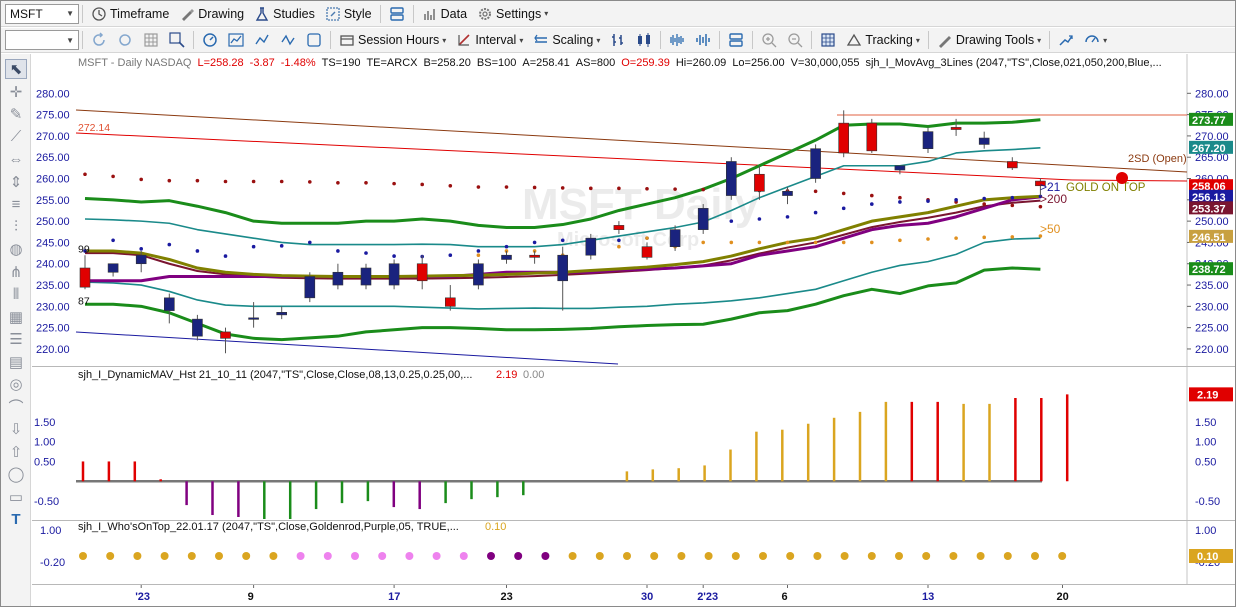 This screenshot has height=607, width=1236. What do you see at coordinates (130, 14) in the screenshot?
I see `timeframe-button: Timeframe` at bounding box center [130, 14].